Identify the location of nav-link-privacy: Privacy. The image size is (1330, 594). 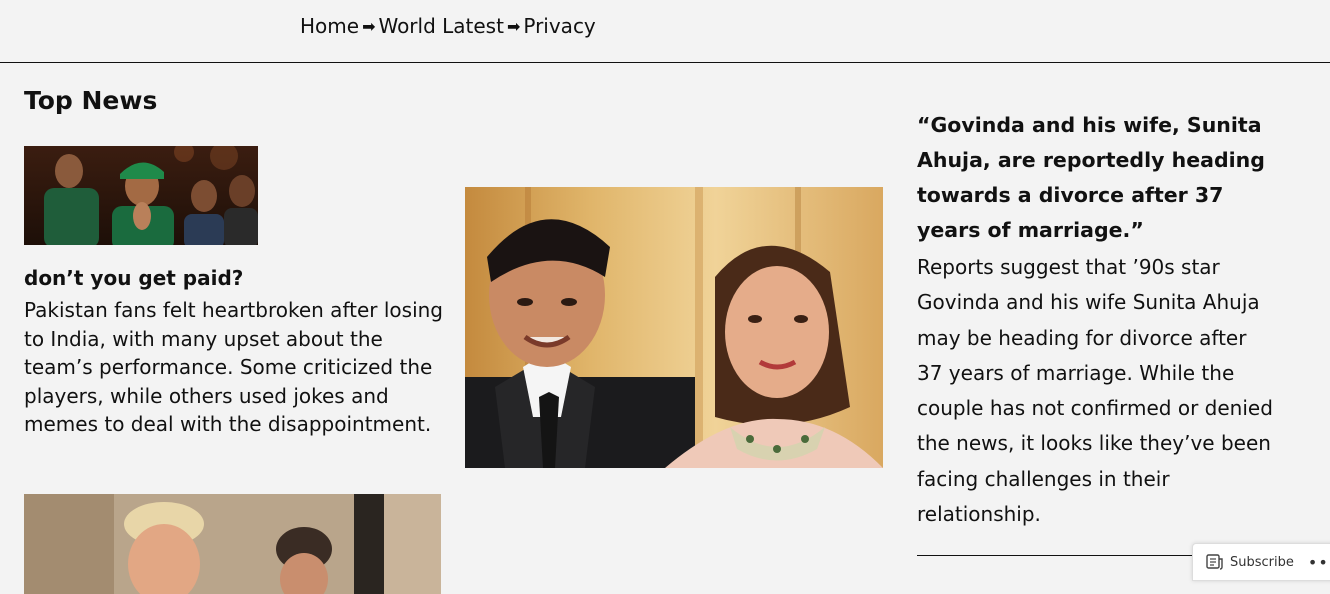
(559, 26).